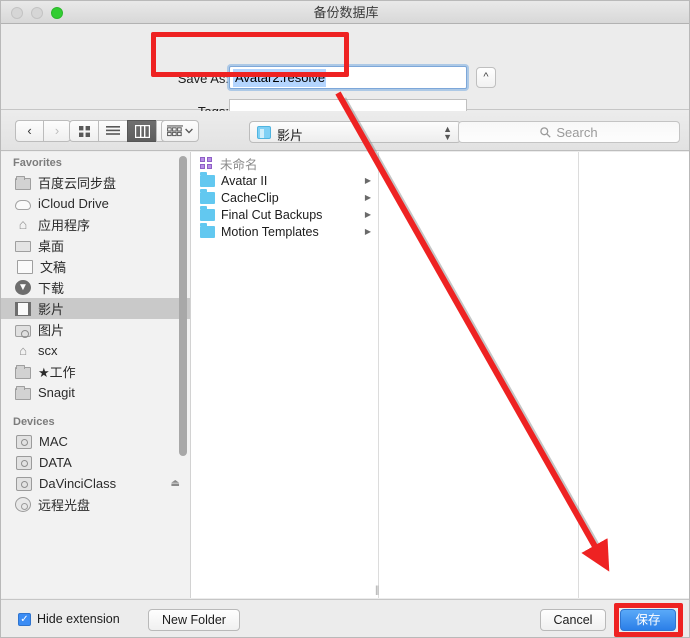 The height and width of the screenshot is (638, 690). I want to click on sidebar-item-label: MAC, so click(53, 441).